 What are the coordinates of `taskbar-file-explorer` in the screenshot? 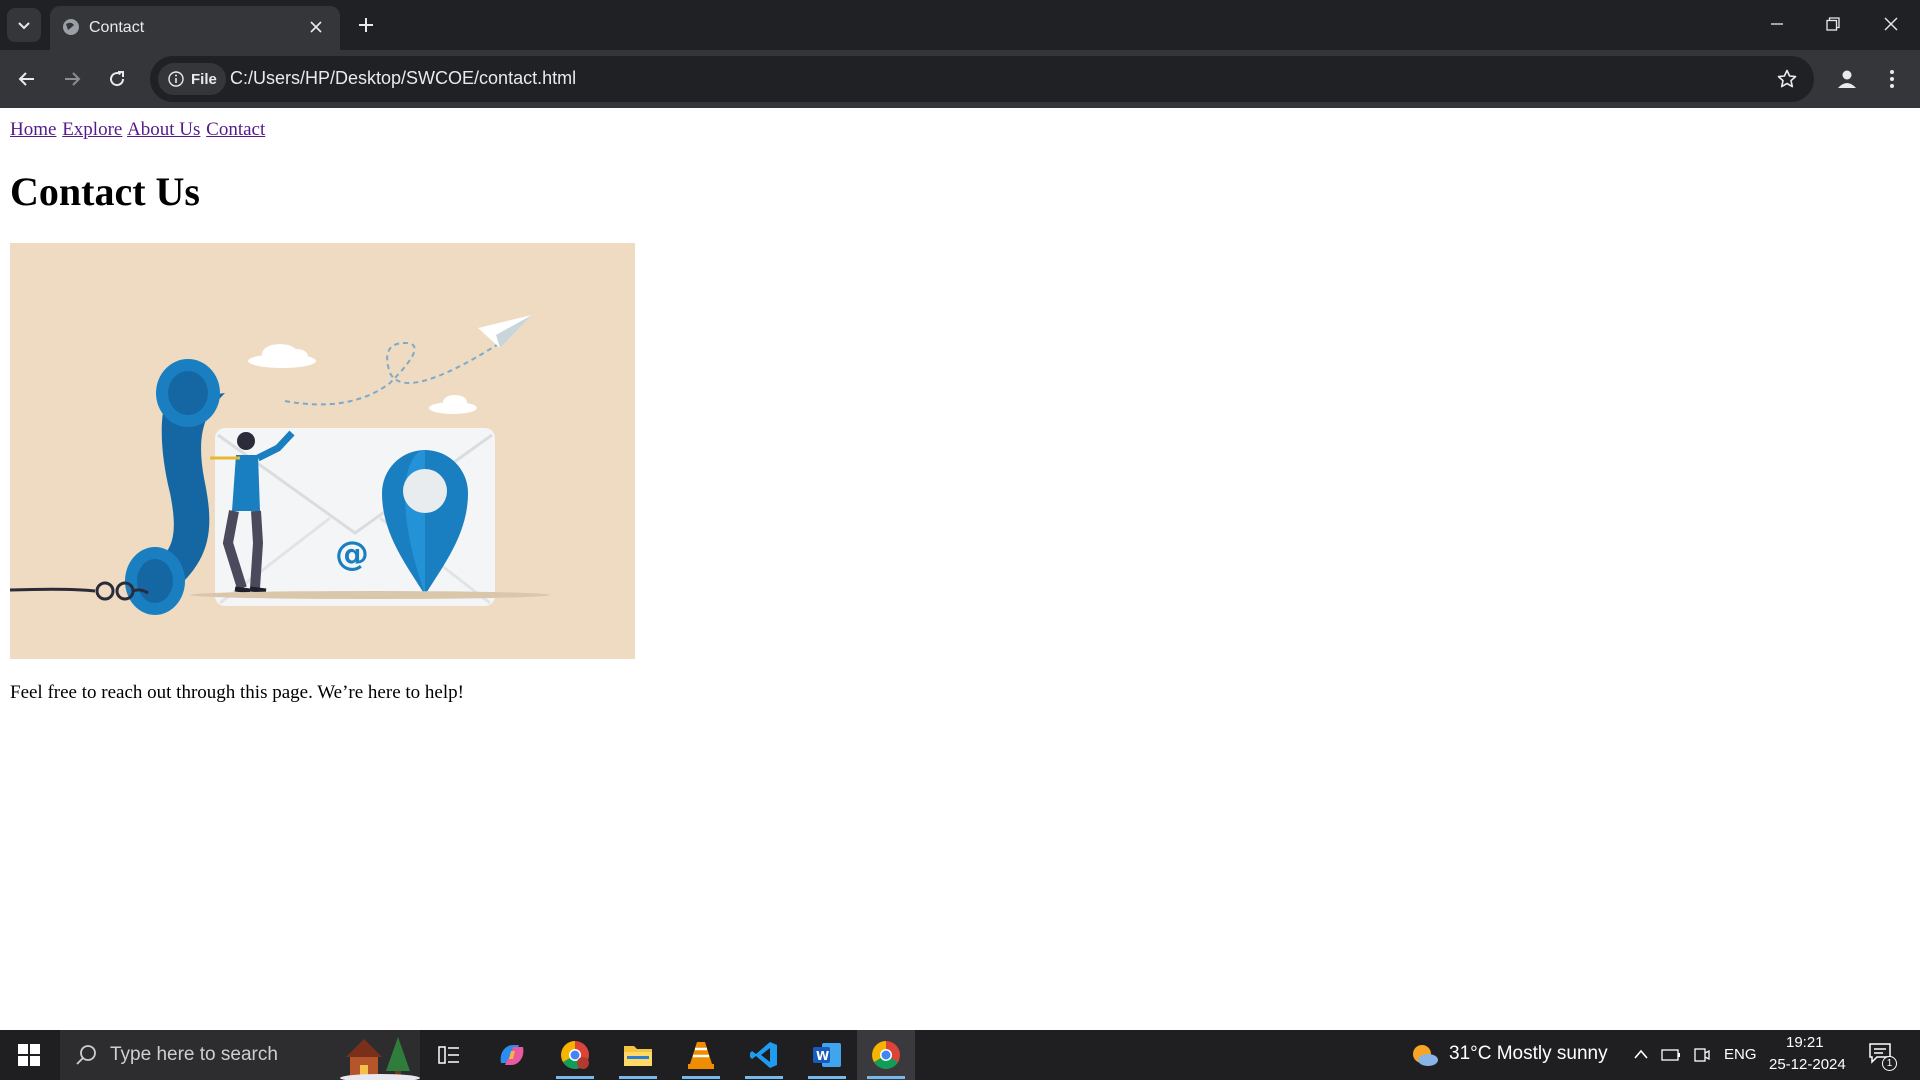 It's located at (638, 1055).